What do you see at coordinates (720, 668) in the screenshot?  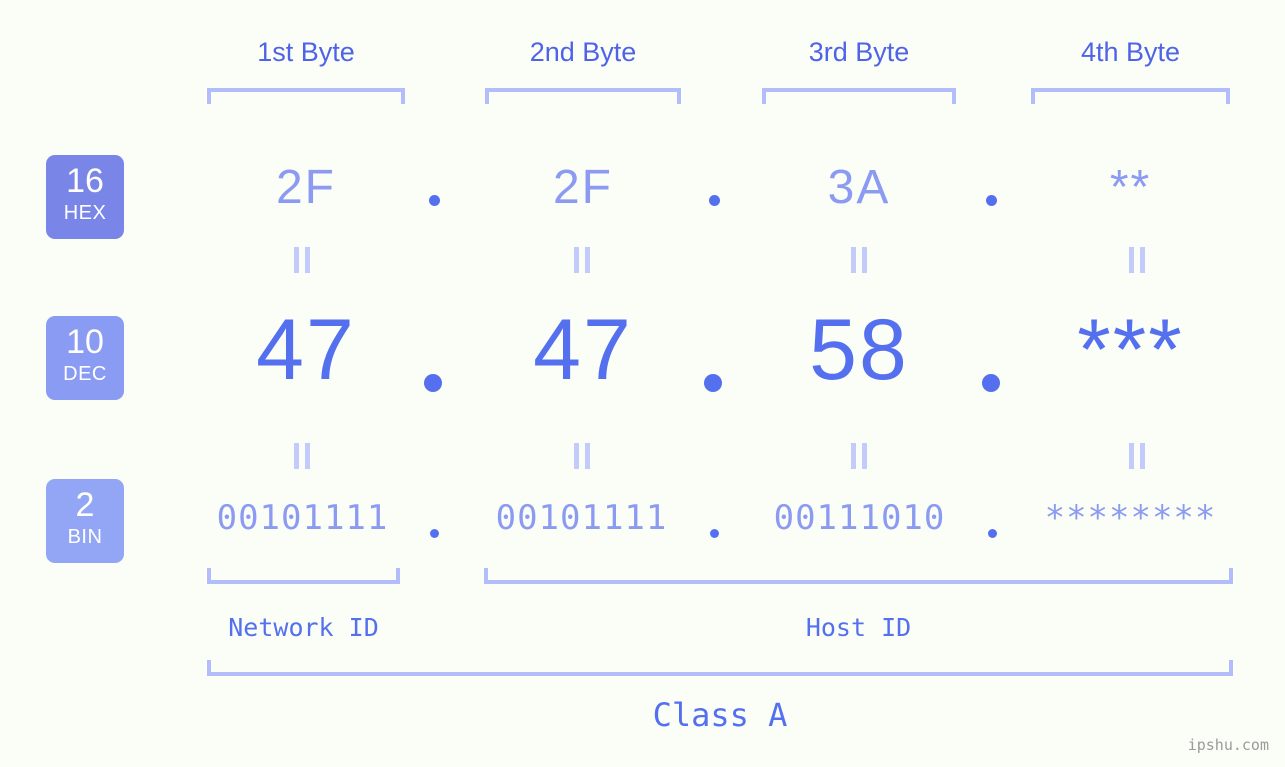 I see `class-bracket` at bounding box center [720, 668].